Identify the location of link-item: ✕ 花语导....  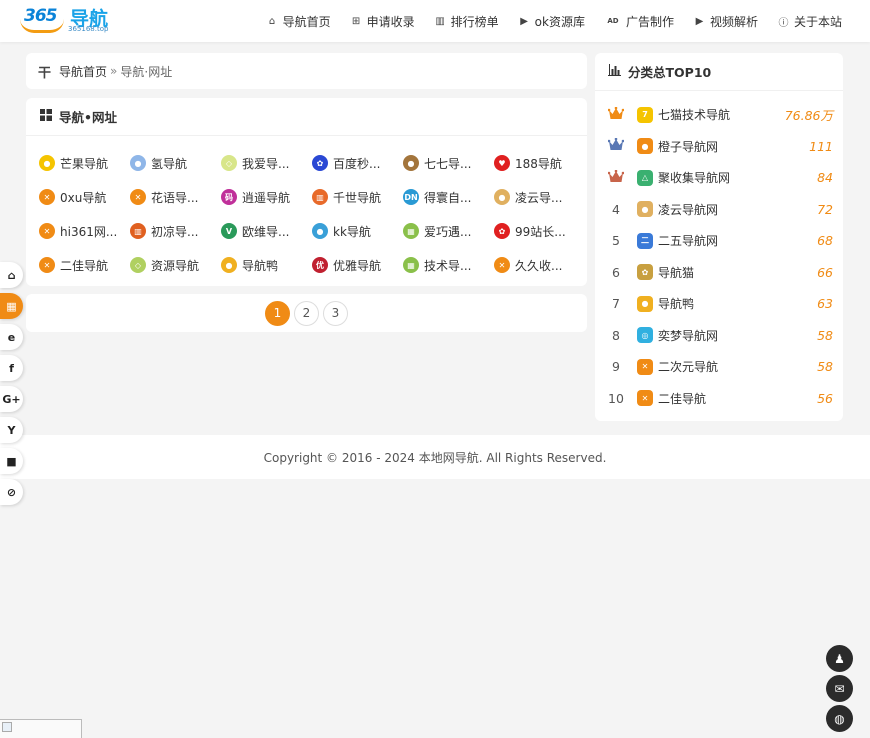
(175, 197).